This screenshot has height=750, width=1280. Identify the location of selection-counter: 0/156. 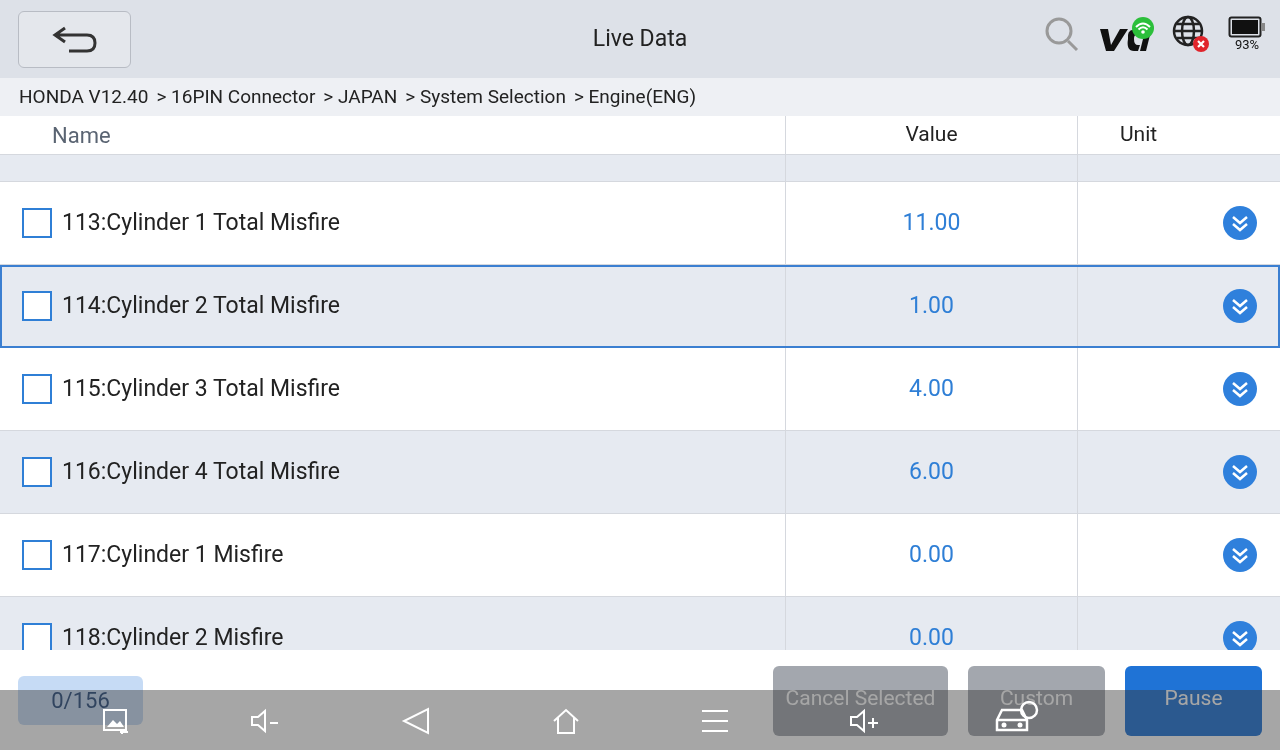
(80, 700).